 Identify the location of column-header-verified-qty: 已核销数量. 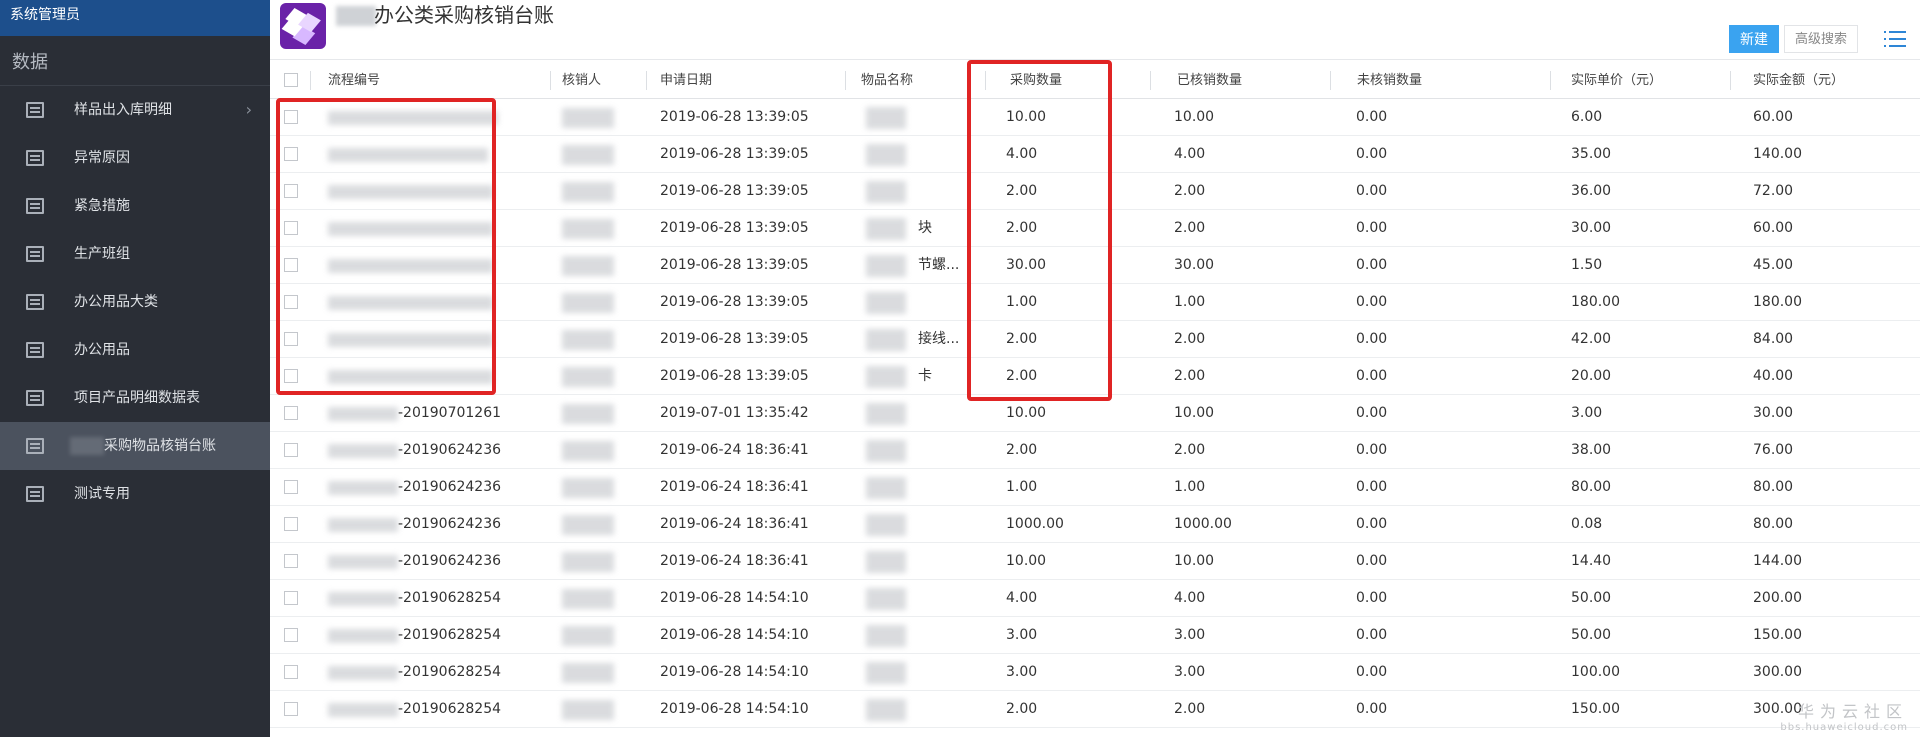
(1237, 80).